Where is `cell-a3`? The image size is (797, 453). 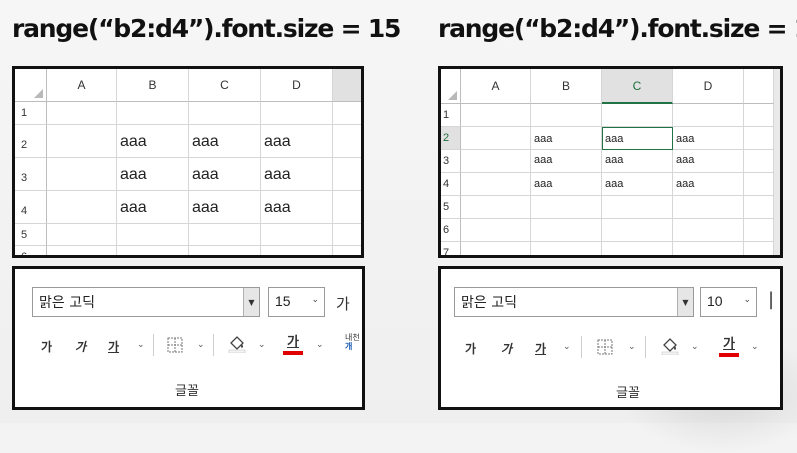 cell-a3 is located at coordinates (82, 174).